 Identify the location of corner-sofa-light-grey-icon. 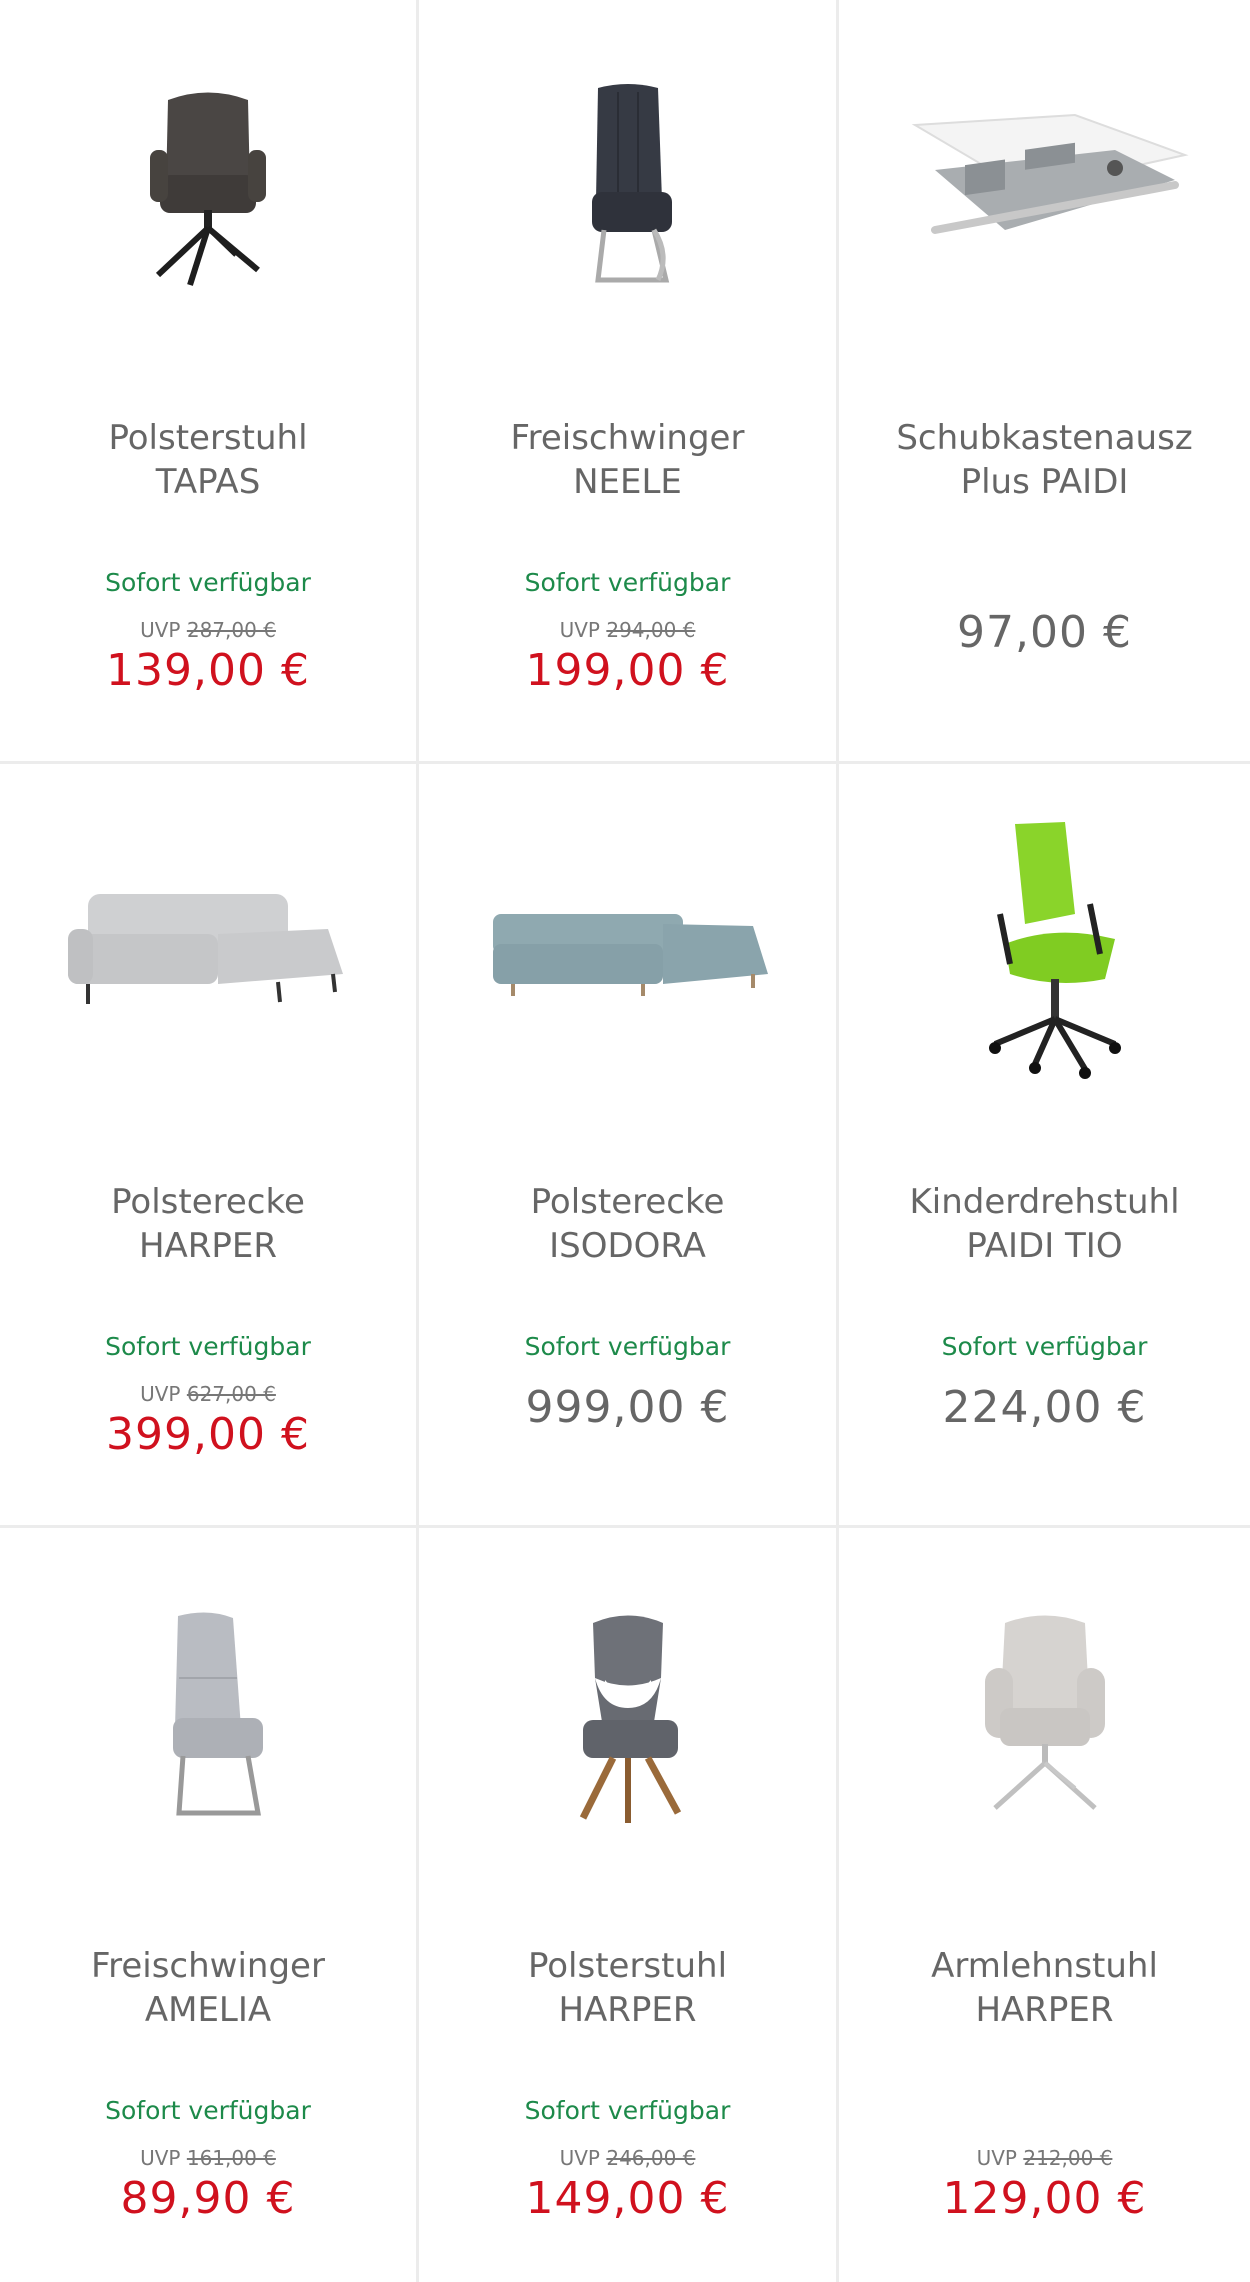
(205, 949).